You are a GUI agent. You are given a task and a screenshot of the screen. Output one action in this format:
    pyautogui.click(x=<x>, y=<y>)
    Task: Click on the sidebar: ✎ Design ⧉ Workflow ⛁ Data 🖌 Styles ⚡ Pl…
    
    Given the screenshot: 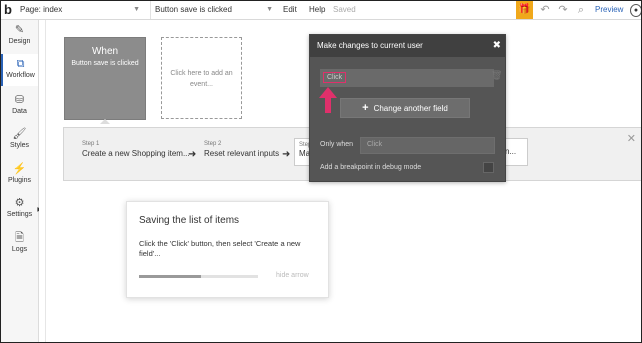 What is the action you would take?
    pyautogui.click(x=21, y=181)
    